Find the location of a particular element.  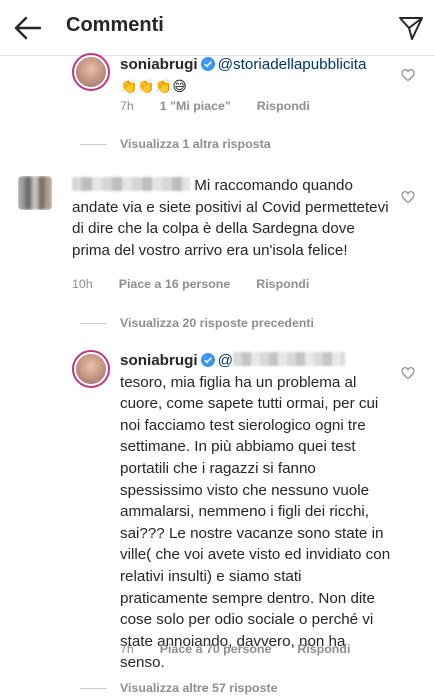

view-more-replies: Visualizza 1 altra risposta is located at coordinates (175, 144).